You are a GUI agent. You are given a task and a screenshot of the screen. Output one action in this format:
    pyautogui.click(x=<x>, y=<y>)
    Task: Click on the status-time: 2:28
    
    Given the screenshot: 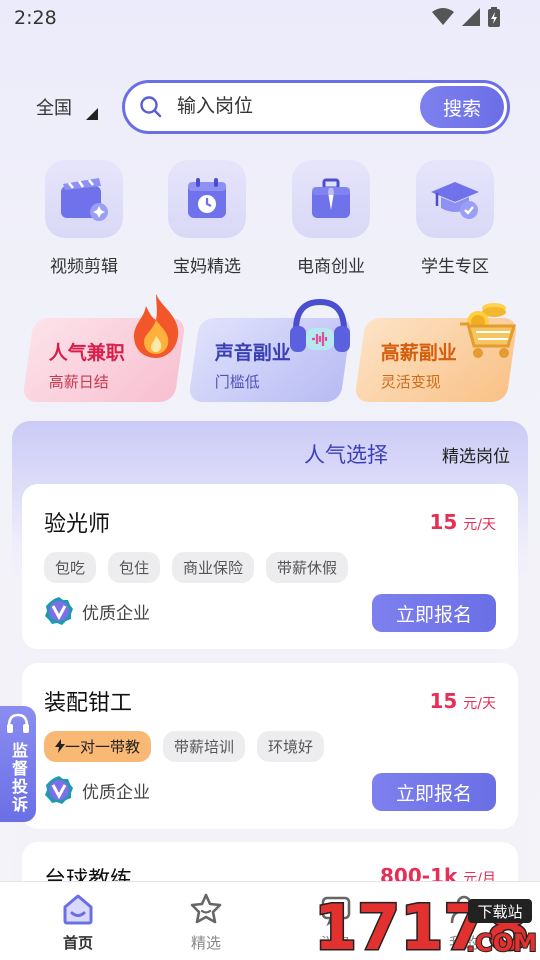 What is the action you would take?
    pyautogui.click(x=35, y=18)
    